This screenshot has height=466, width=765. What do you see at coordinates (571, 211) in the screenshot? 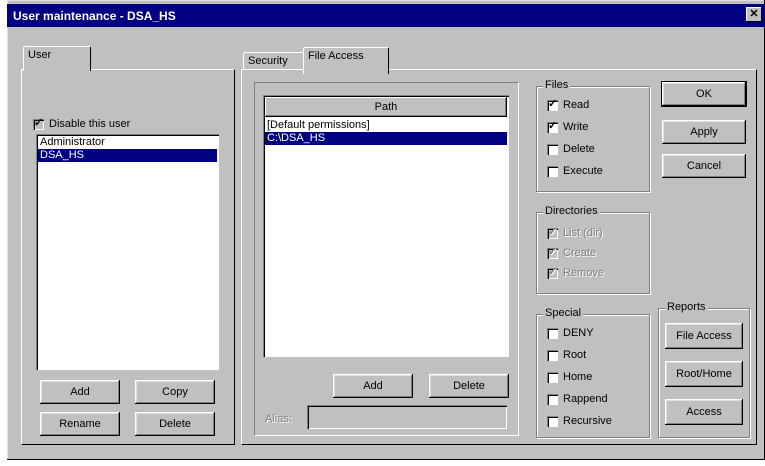
I see `directories-group-label: Directories` at bounding box center [571, 211].